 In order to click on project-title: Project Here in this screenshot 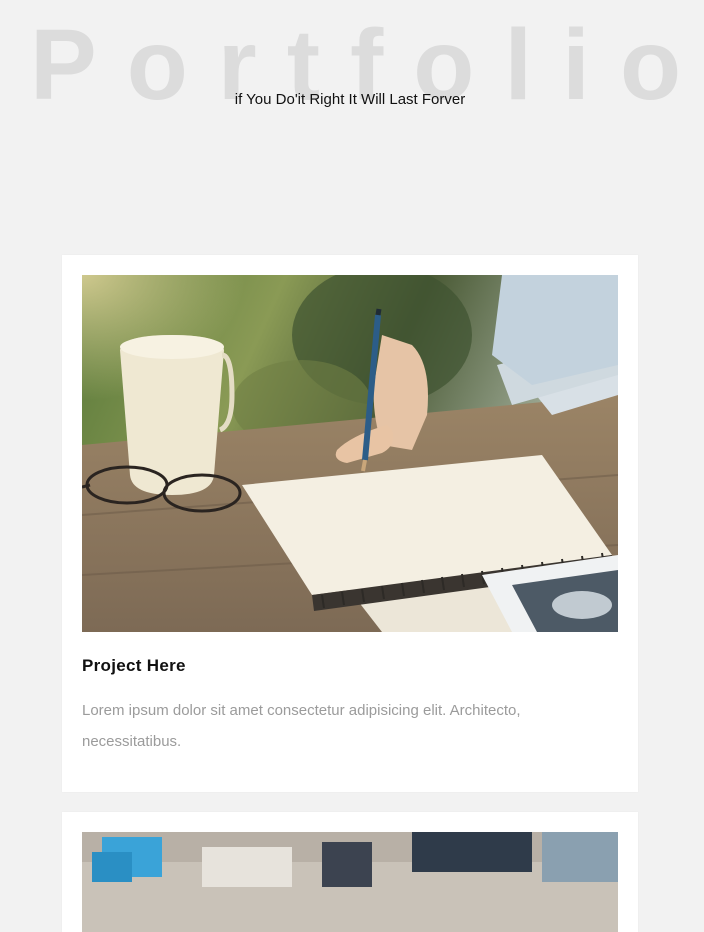, I will do `click(134, 666)`.